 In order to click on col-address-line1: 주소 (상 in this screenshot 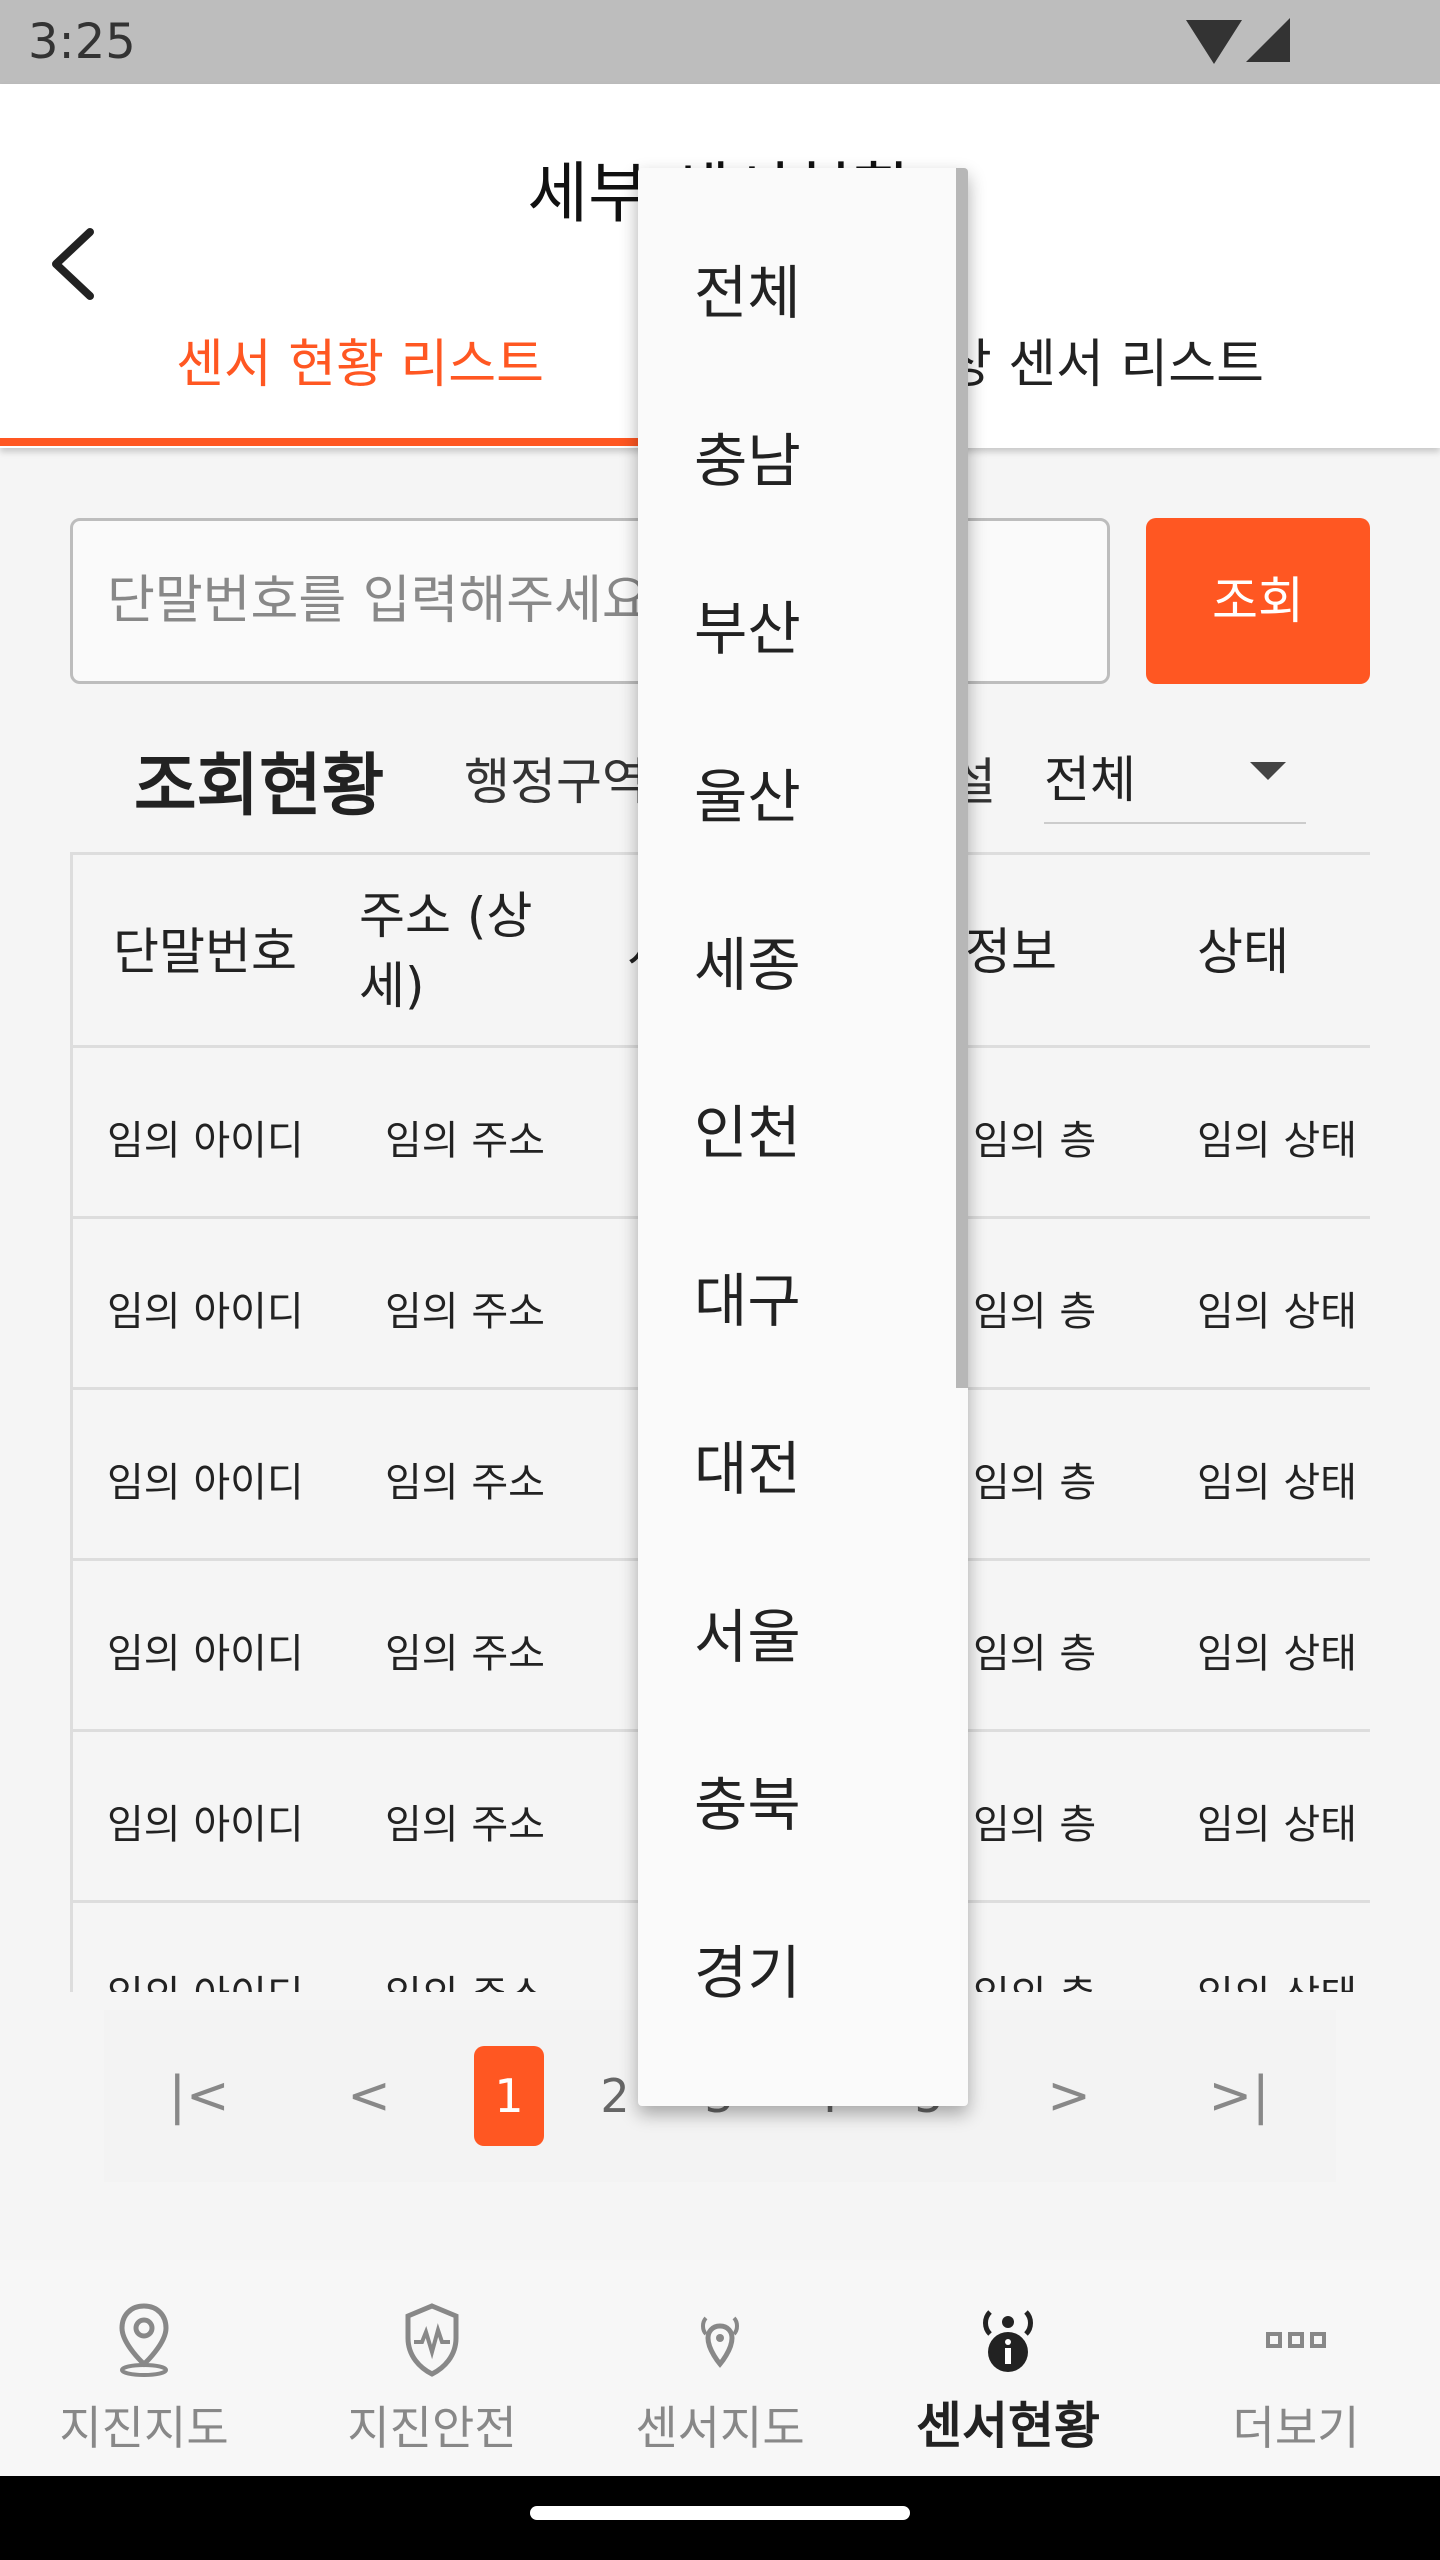, I will do `click(446, 916)`.